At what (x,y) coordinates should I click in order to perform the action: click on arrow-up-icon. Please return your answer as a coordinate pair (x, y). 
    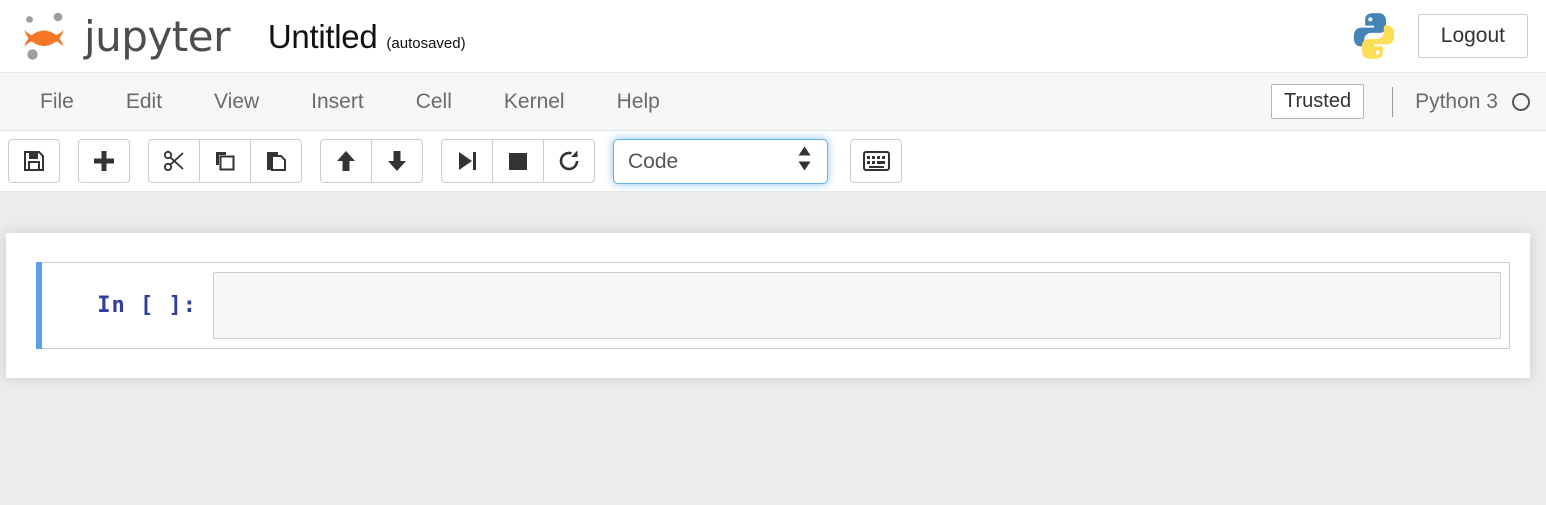
    Looking at the image, I should click on (346, 161).